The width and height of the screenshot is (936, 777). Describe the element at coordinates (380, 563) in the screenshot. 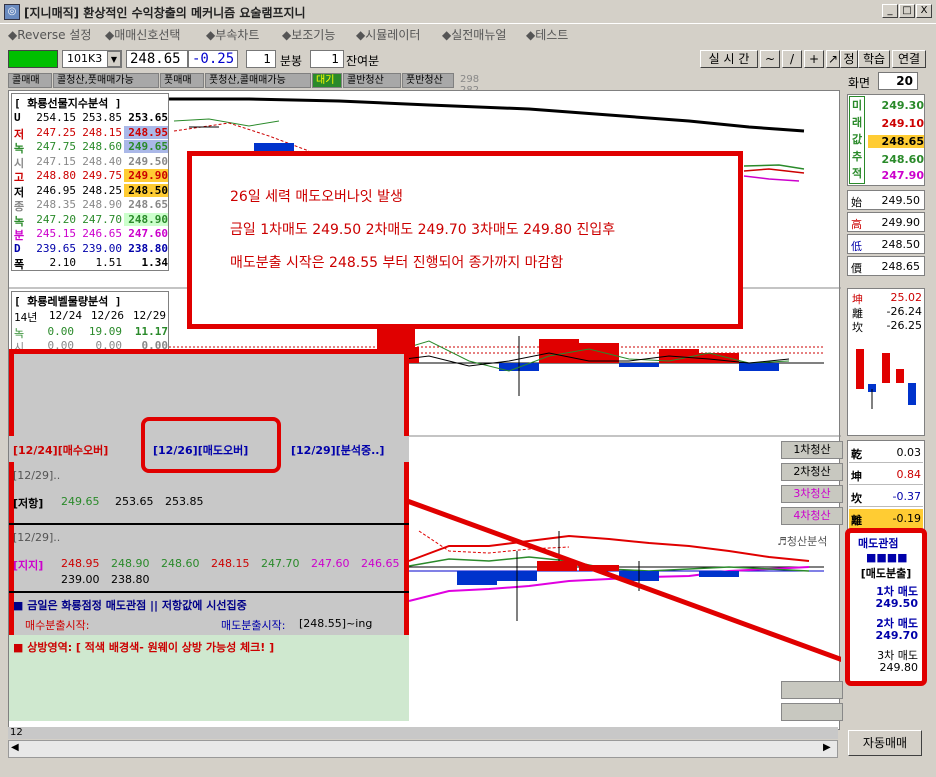

I see `support-val-7: 246.65` at that location.